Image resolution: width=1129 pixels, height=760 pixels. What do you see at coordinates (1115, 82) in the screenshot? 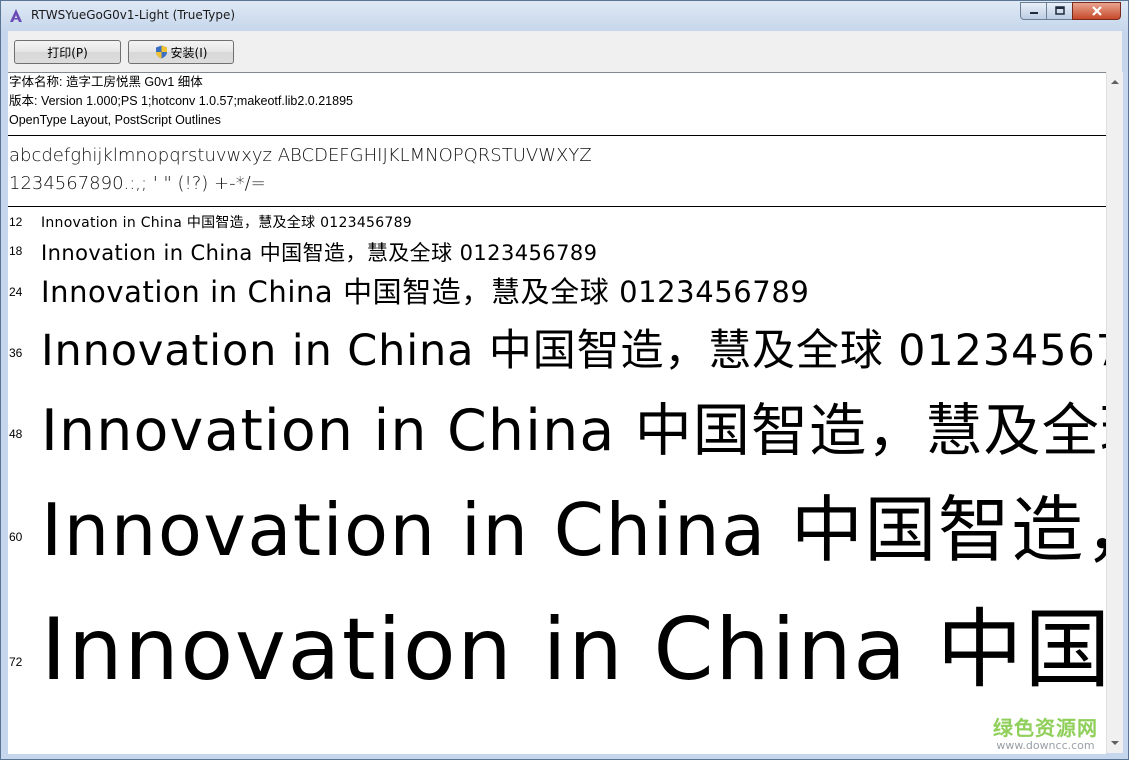
I see `scroll-up-arrow-icon` at bounding box center [1115, 82].